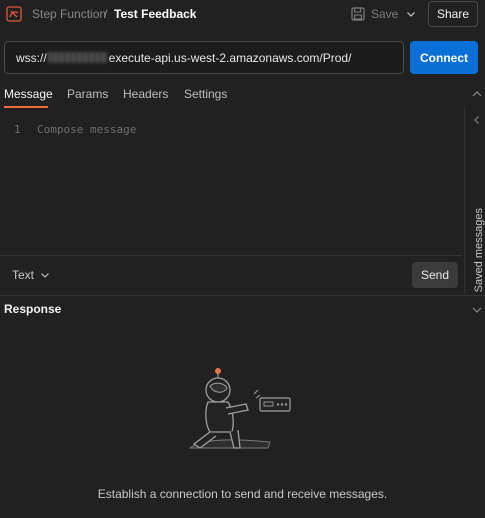 The width and height of the screenshot is (485, 518). I want to click on format-label: Text, so click(23, 275).